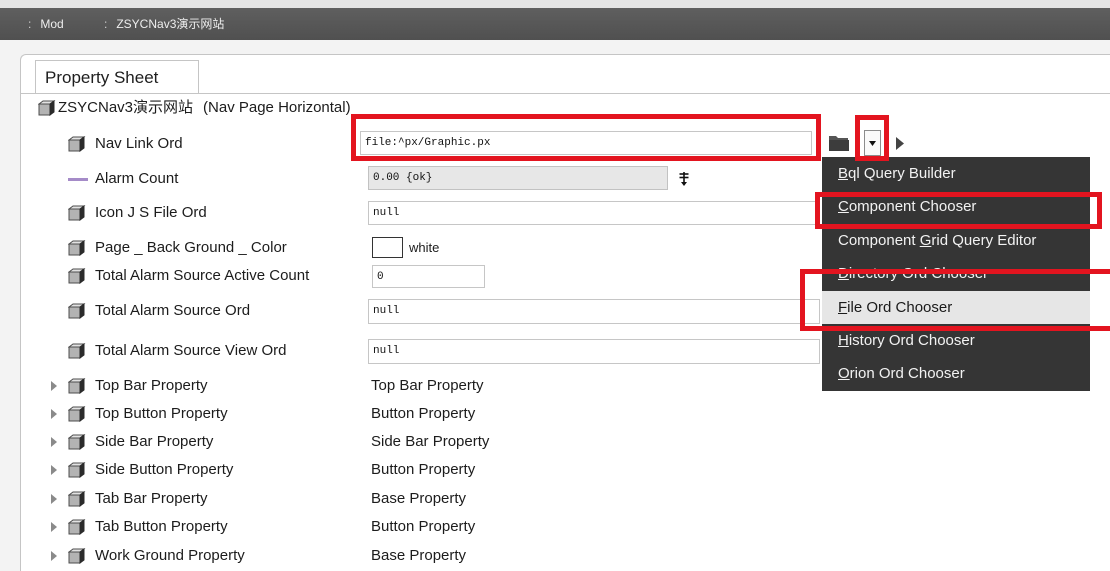  Describe the element at coordinates (52, 24) in the screenshot. I see `breadcrumb-label: Mod` at that location.